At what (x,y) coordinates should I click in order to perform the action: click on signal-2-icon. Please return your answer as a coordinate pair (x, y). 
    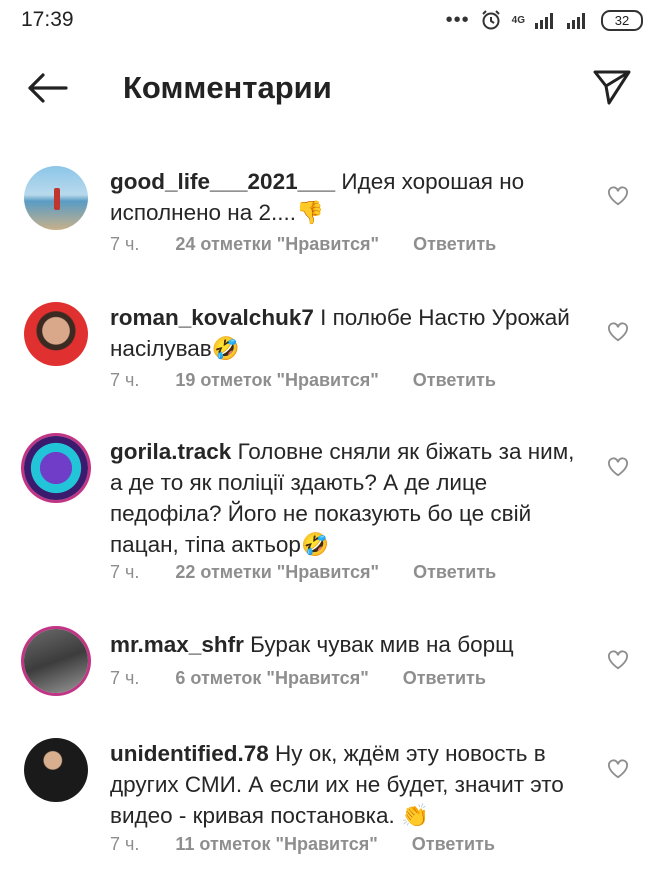
    Looking at the image, I should click on (576, 21).